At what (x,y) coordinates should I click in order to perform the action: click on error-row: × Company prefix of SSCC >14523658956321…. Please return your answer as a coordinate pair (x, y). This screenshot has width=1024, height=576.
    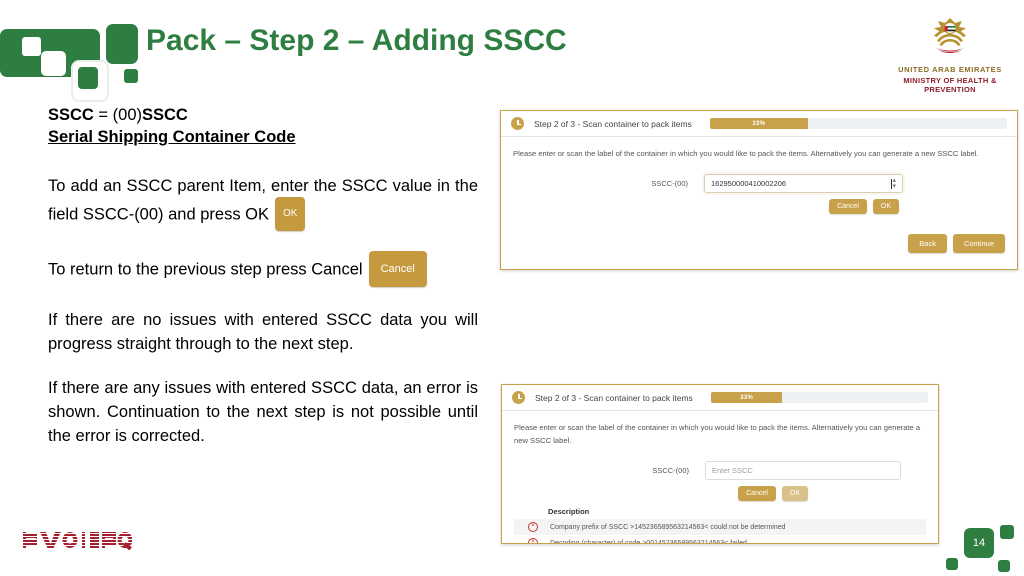
    Looking at the image, I should click on (720, 527).